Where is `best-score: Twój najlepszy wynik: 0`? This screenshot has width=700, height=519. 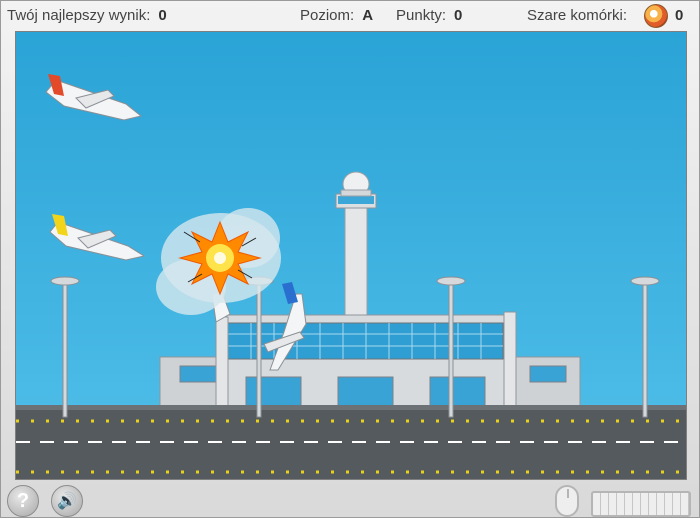 best-score: Twój najlepszy wynik: 0 is located at coordinates (87, 15).